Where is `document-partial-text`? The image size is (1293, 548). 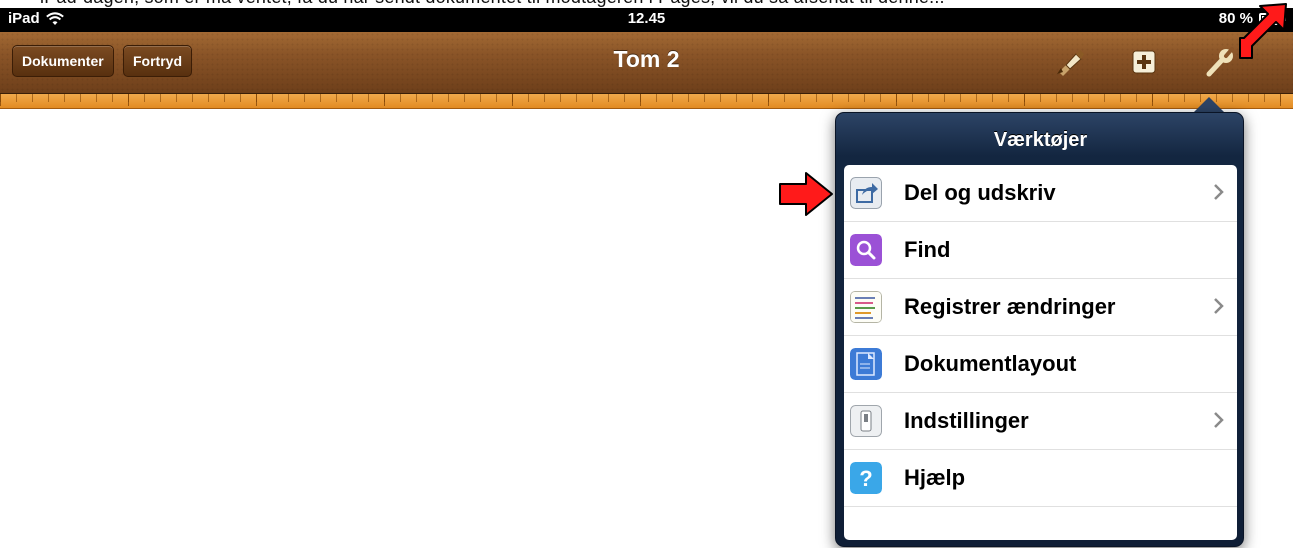
document-partial-text is located at coordinates (350, 112).